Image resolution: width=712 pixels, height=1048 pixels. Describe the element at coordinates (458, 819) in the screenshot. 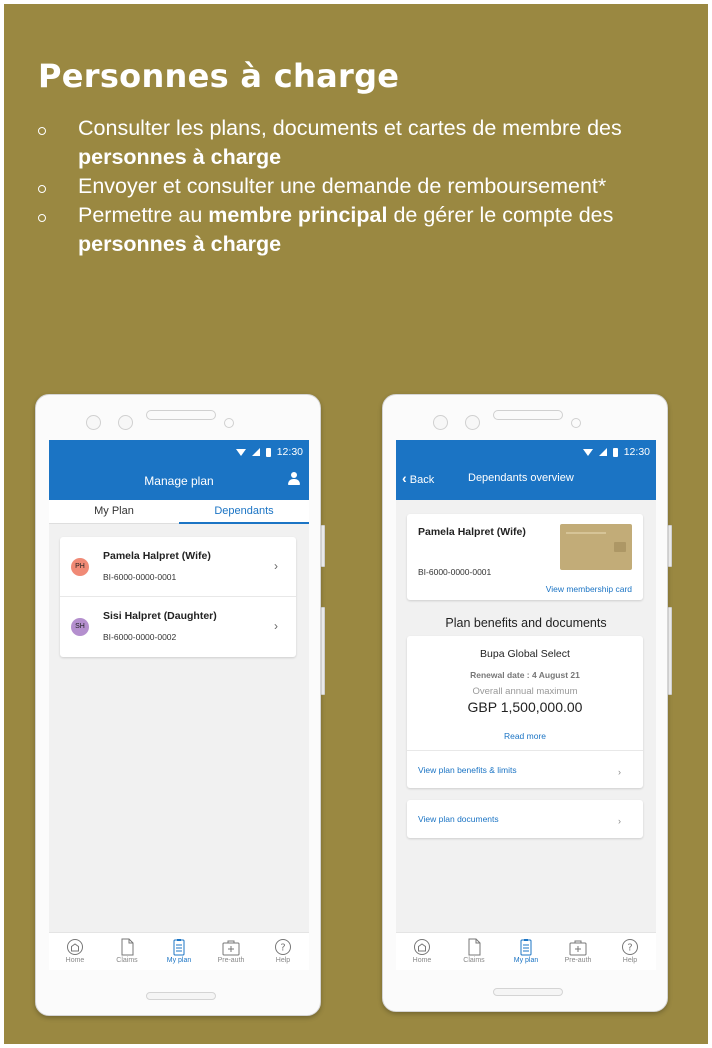

I see `view-plan-documents-link: View plan documents` at that location.